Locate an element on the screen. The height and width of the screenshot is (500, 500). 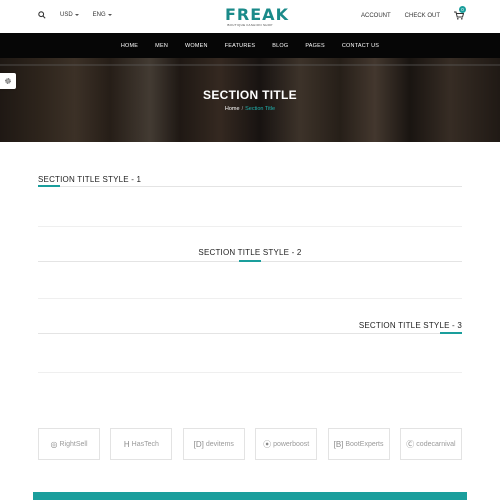
search-icon is located at coordinates (42, 15).